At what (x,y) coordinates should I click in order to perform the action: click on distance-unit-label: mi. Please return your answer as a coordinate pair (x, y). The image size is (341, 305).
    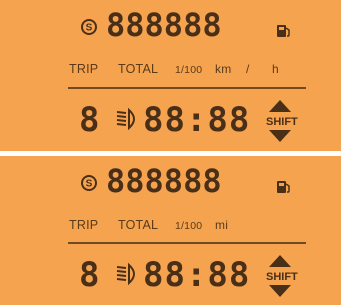
    Looking at the image, I should click on (222, 225).